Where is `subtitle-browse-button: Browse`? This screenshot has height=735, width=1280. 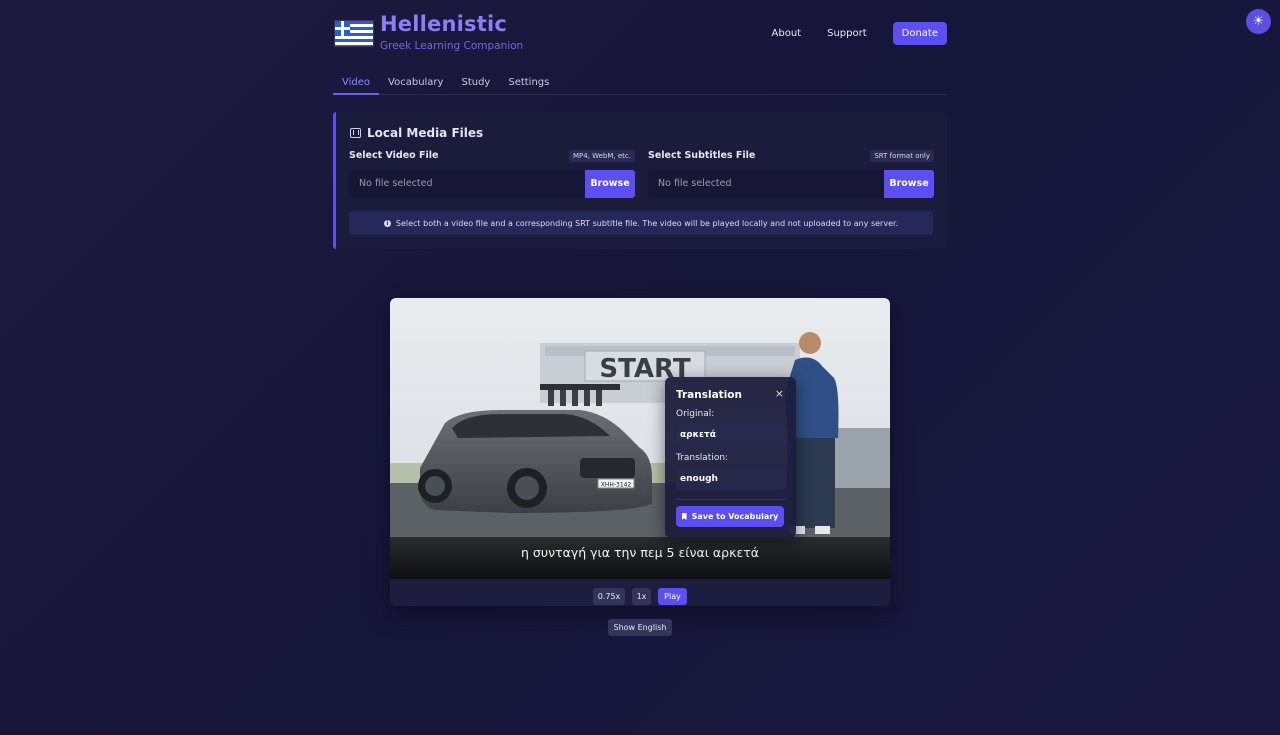 subtitle-browse-button: Browse is located at coordinates (909, 184).